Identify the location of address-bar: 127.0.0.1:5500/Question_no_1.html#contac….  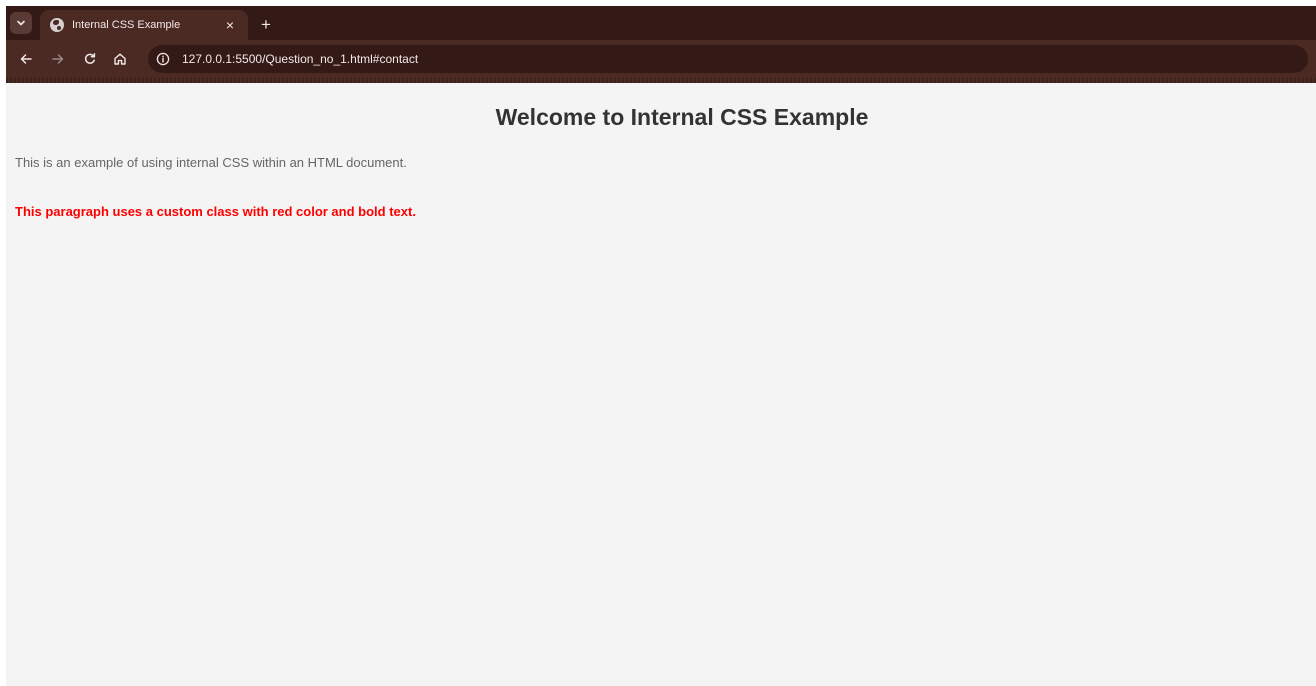
(728, 59).